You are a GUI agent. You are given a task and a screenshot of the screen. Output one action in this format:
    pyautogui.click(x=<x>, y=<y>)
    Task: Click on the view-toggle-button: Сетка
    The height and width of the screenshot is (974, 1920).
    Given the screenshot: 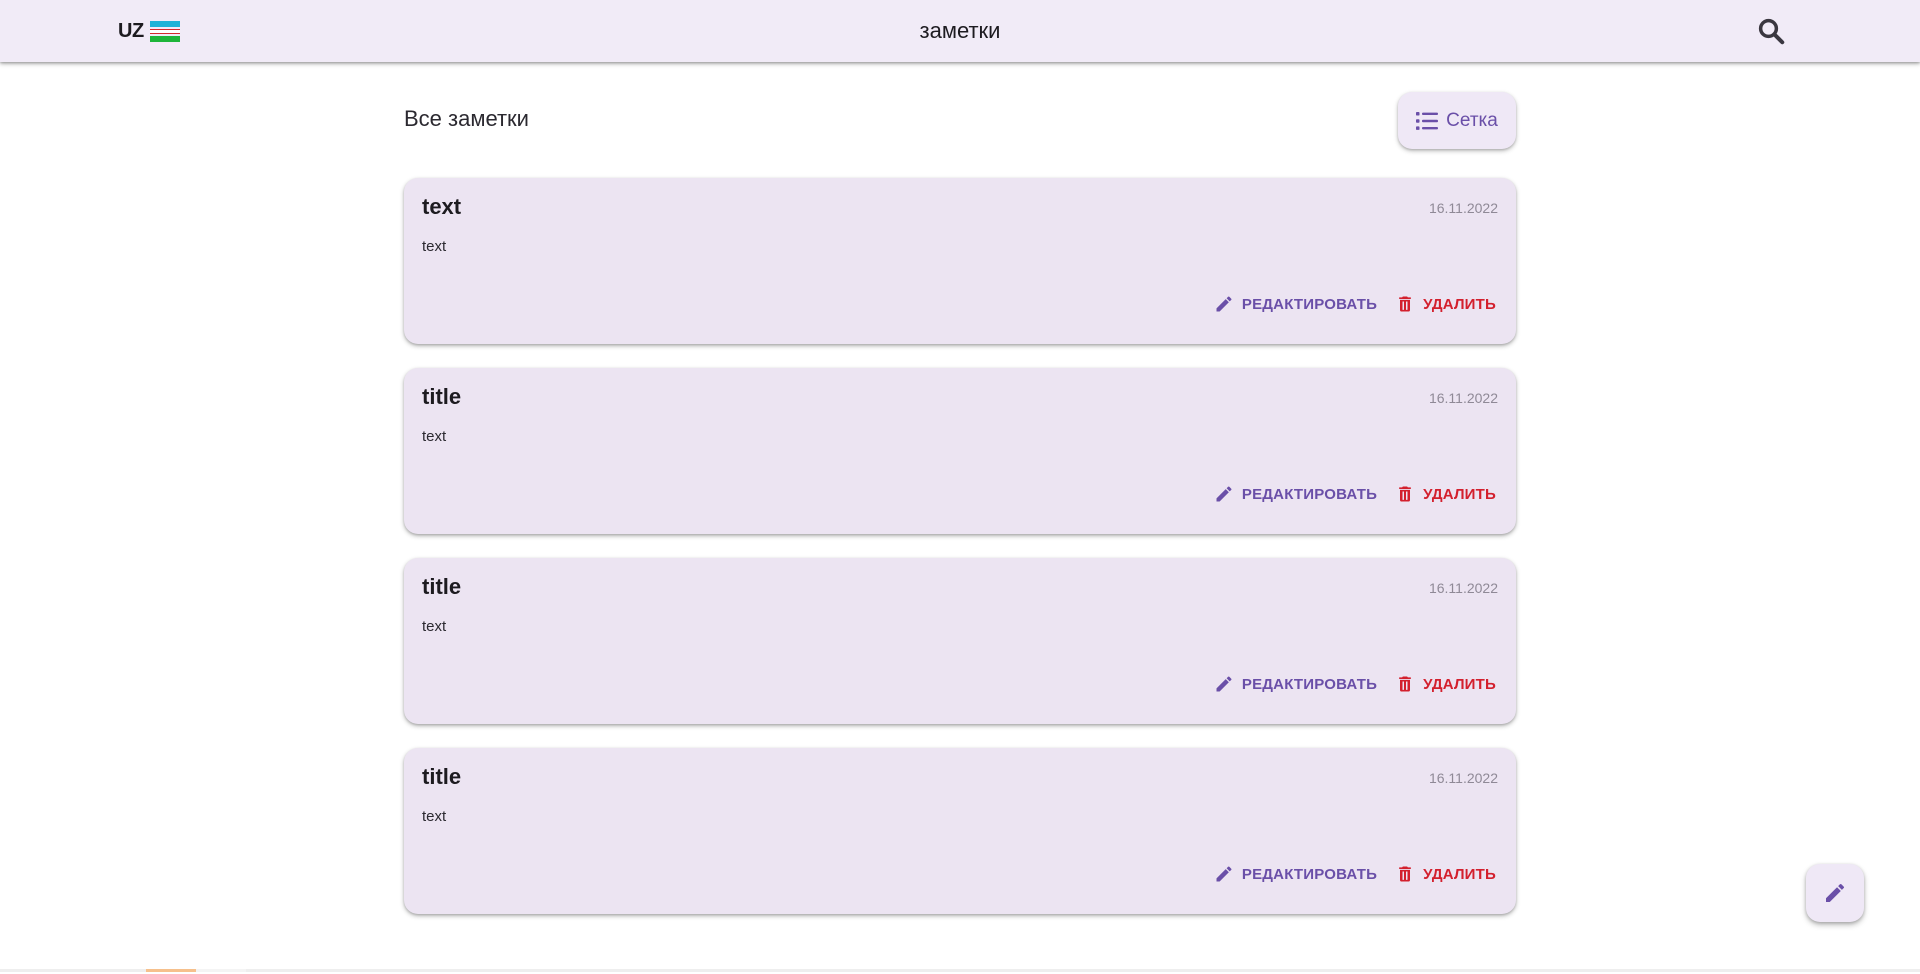 What is the action you would take?
    pyautogui.click(x=1457, y=120)
    